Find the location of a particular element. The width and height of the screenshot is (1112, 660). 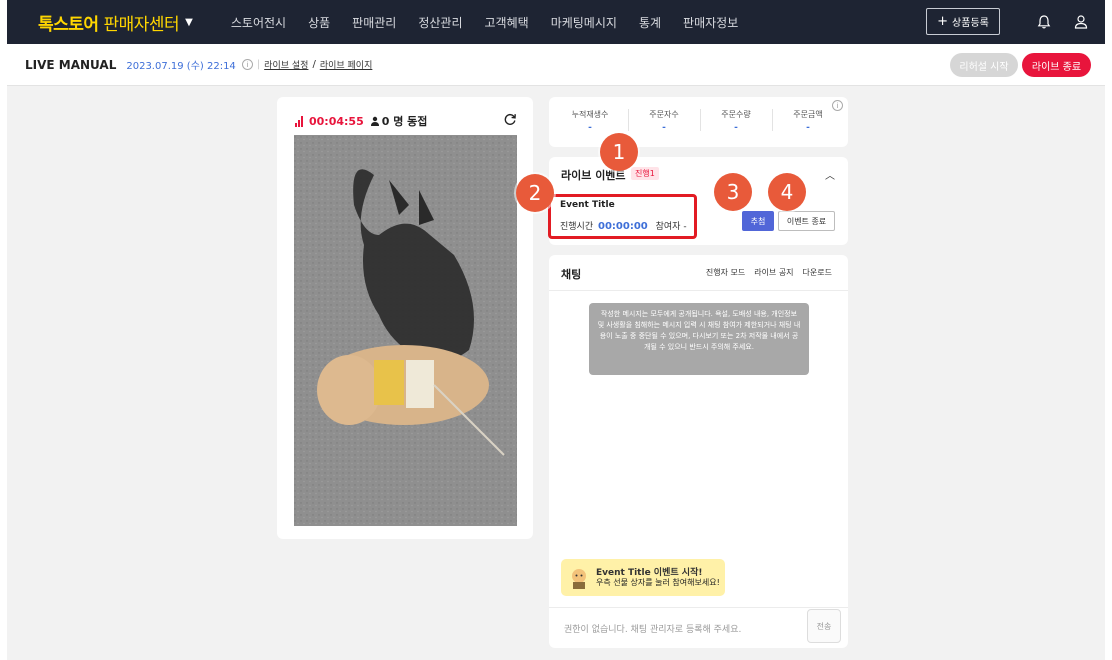

chat-tools: 진행자 모드 라이브 공지 다운로드 is located at coordinates (769, 272).